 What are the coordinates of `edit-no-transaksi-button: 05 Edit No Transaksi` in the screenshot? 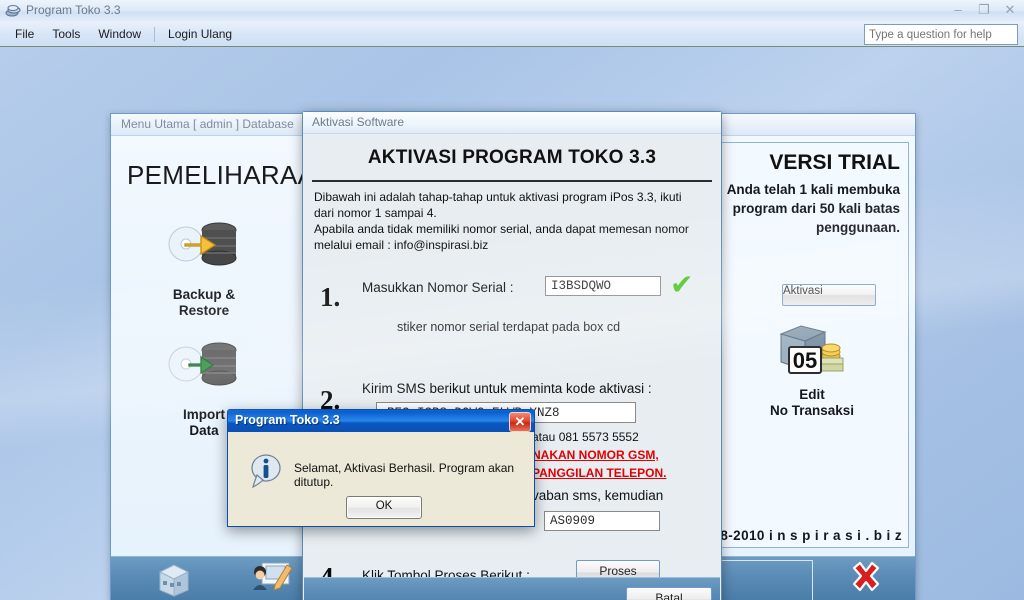 It's located at (812, 368).